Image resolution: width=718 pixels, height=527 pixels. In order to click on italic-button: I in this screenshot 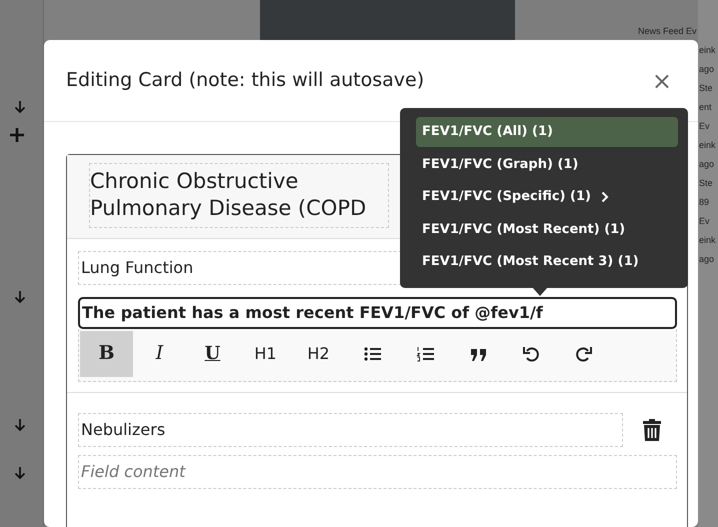, I will do `click(159, 353)`.